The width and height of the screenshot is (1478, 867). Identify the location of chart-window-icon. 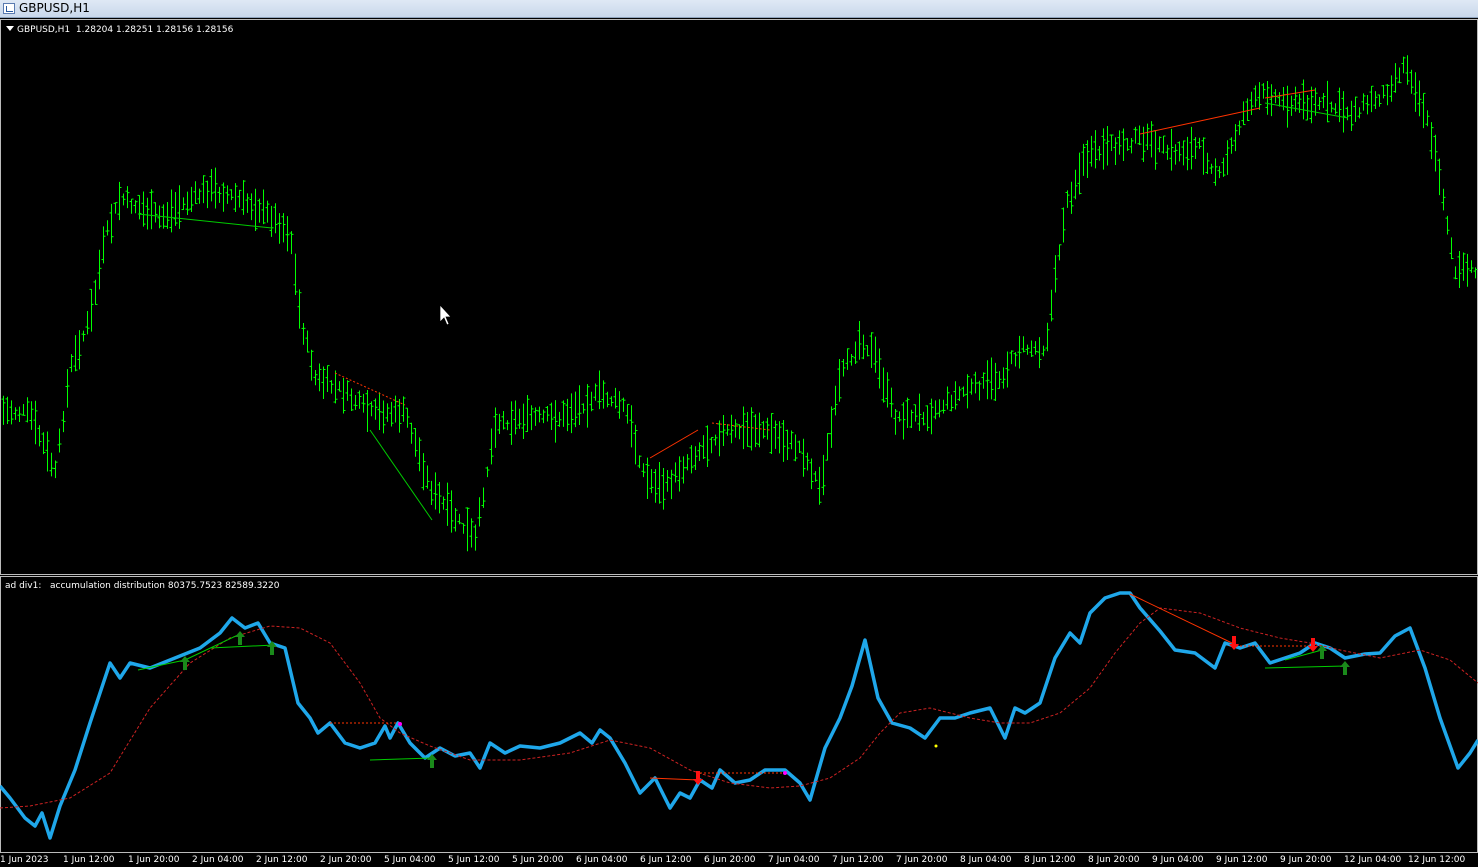
(9, 8).